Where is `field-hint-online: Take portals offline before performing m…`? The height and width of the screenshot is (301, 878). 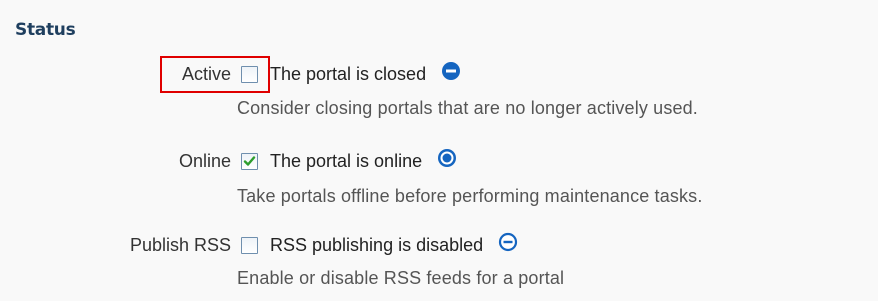
field-hint-online: Take portals offline before performing m… is located at coordinates (470, 196).